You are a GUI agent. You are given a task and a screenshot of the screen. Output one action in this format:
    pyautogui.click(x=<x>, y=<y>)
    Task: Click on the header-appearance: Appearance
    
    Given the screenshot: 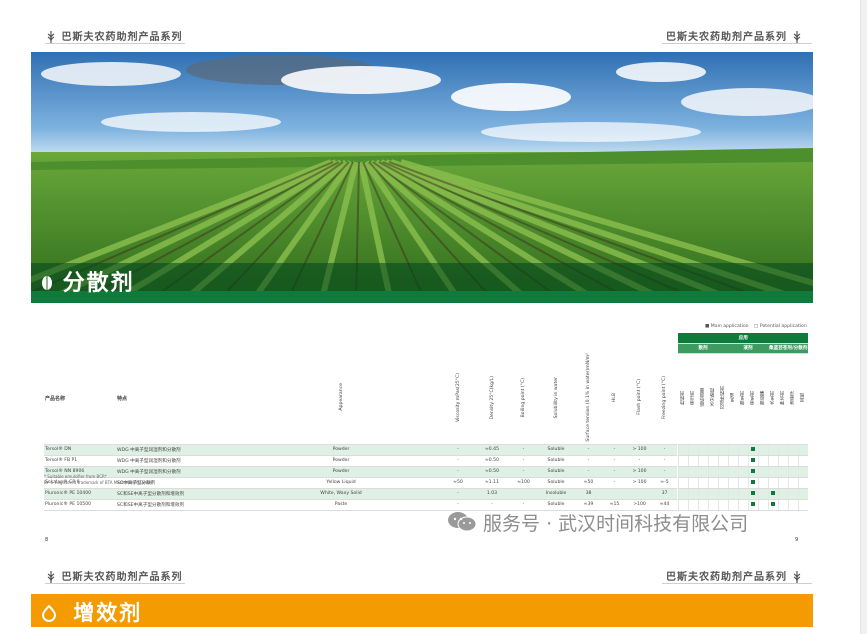 What is the action you would take?
    pyautogui.click(x=341, y=399)
    